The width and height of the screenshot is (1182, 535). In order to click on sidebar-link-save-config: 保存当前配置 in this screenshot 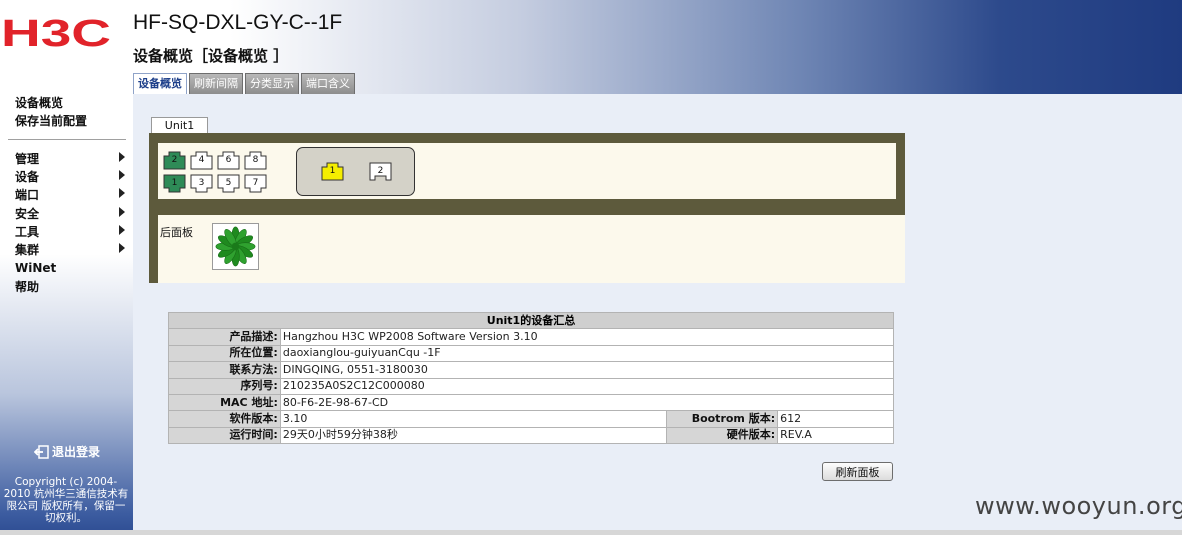, I will do `click(51, 120)`.